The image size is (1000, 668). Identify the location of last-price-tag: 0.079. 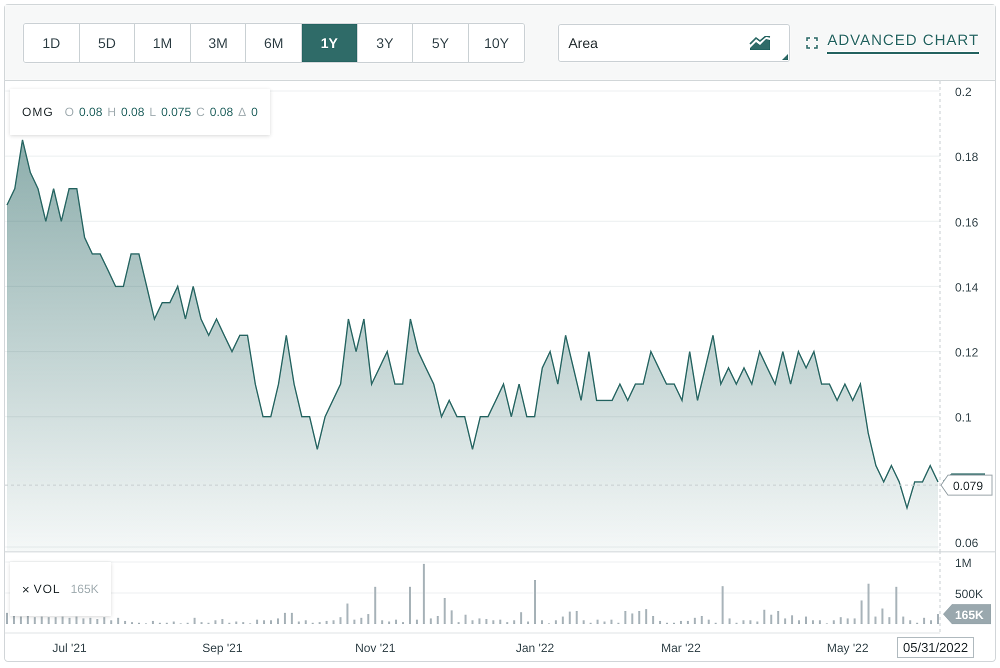
(966, 485).